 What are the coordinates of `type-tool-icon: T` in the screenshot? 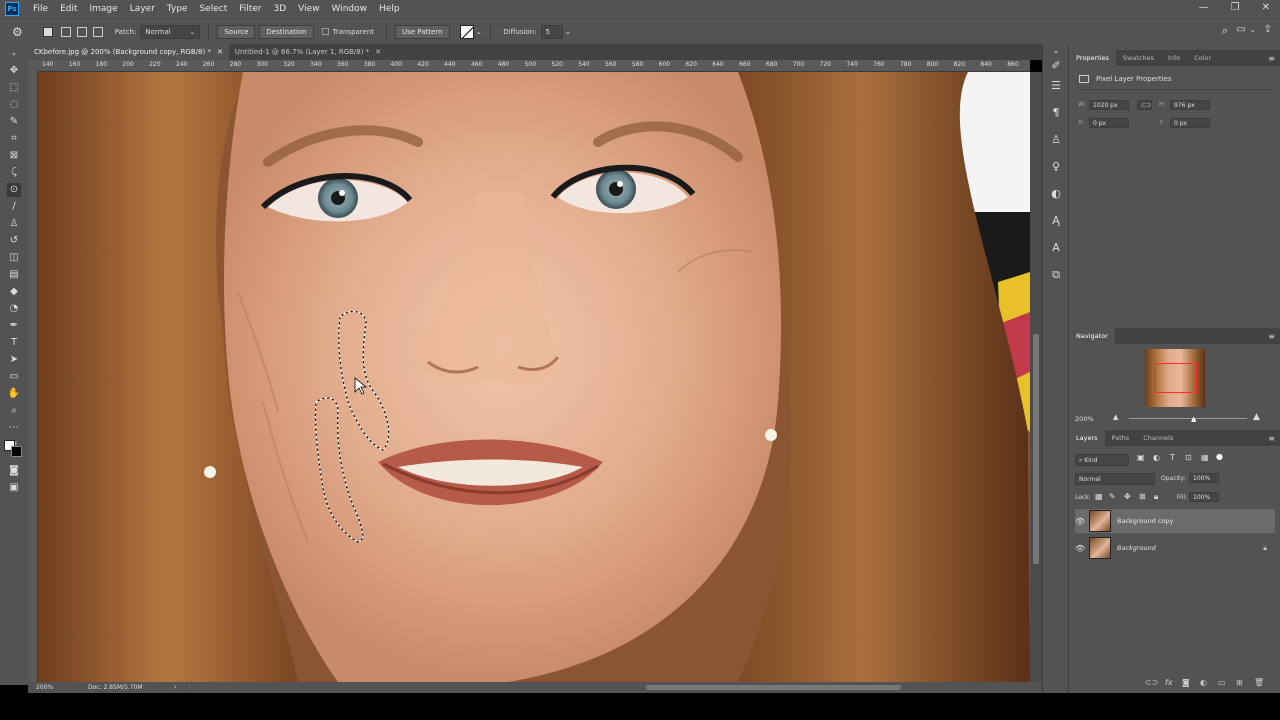 It's located at (14, 343).